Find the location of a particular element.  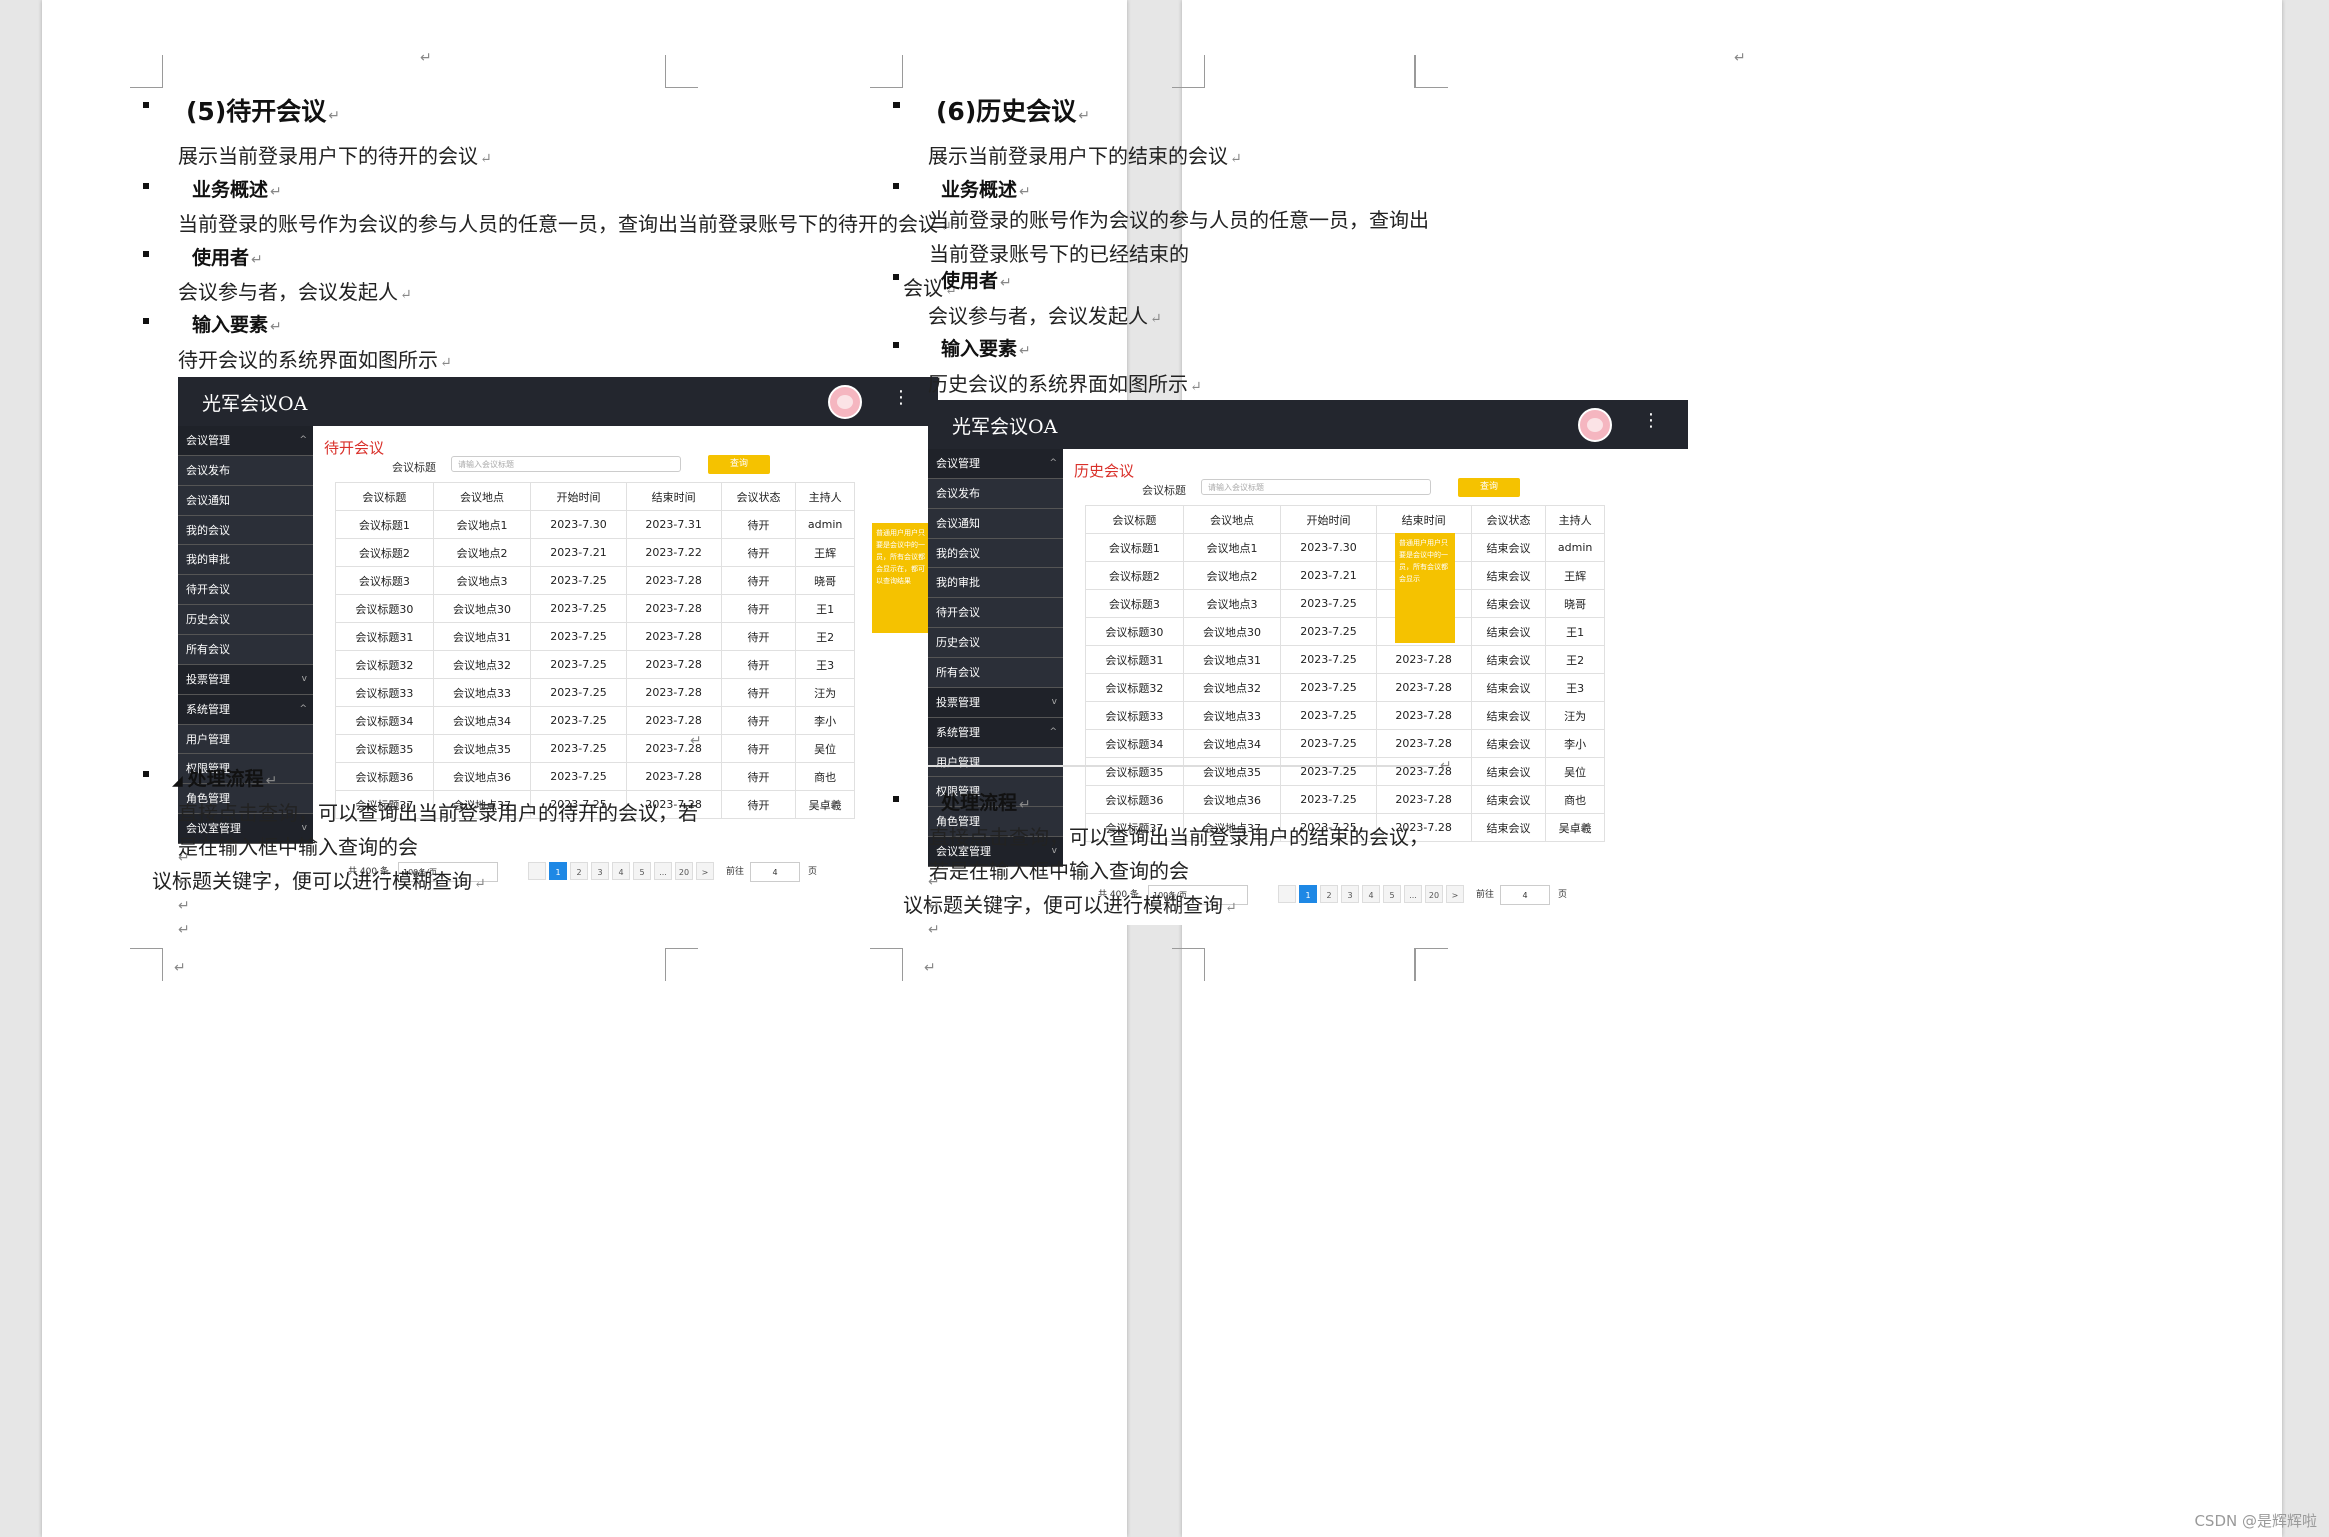

table-cell: 结束会议 is located at coordinates (1508, 687).